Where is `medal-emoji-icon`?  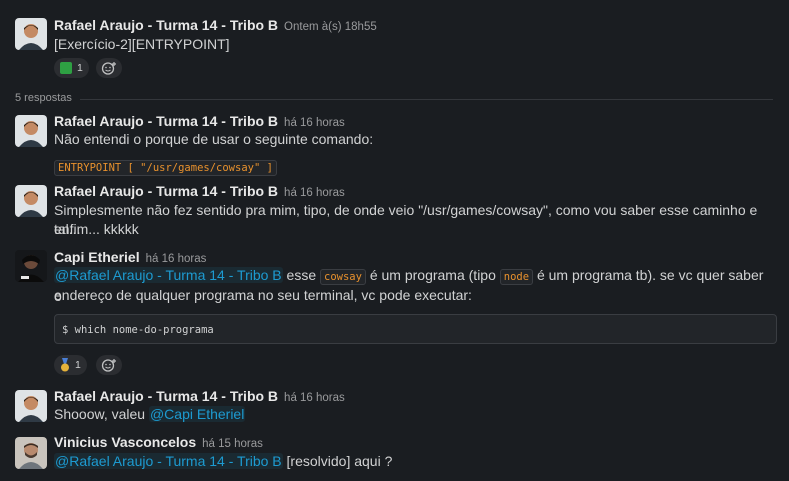 medal-emoji-icon is located at coordinates (65, 365).